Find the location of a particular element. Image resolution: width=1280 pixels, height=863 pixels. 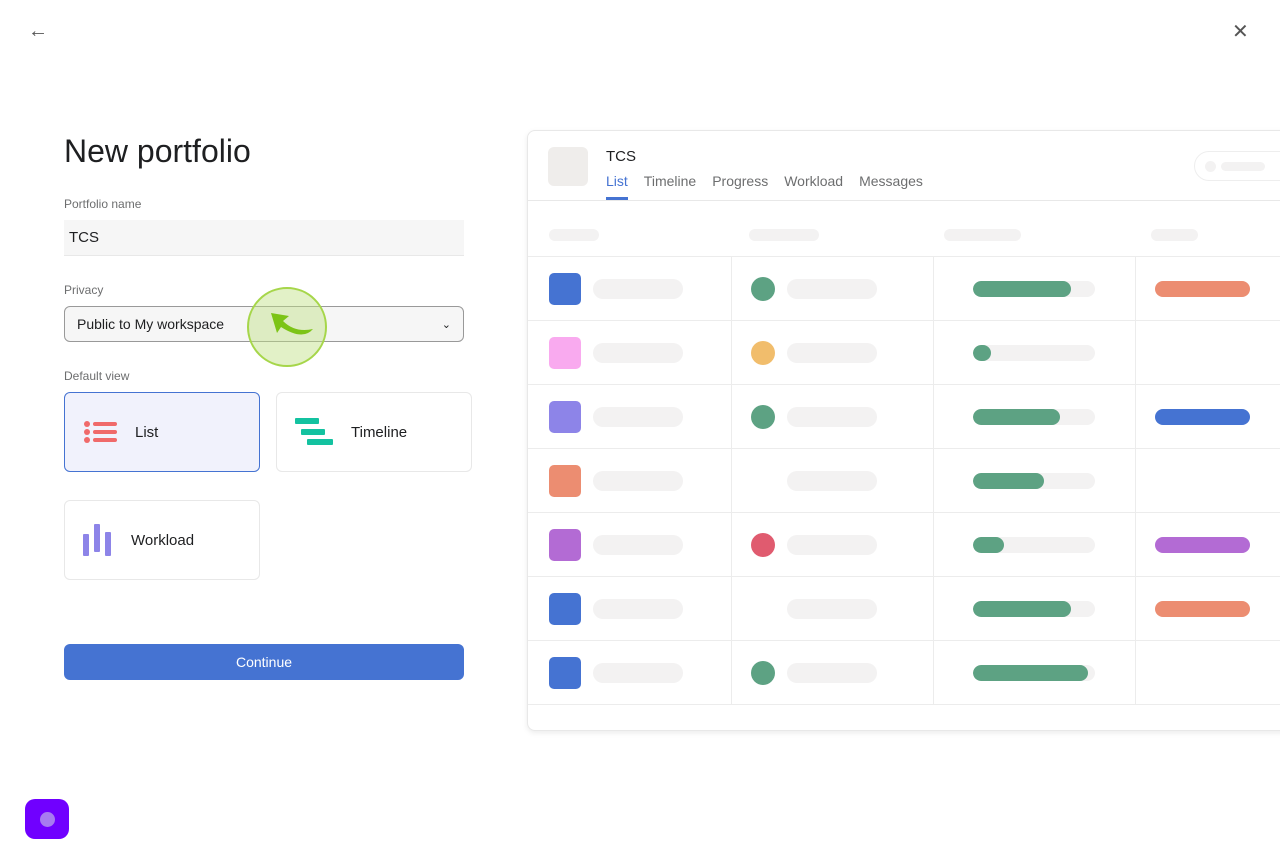

view-option-workload: Workload is located at coordinates (162, 540).